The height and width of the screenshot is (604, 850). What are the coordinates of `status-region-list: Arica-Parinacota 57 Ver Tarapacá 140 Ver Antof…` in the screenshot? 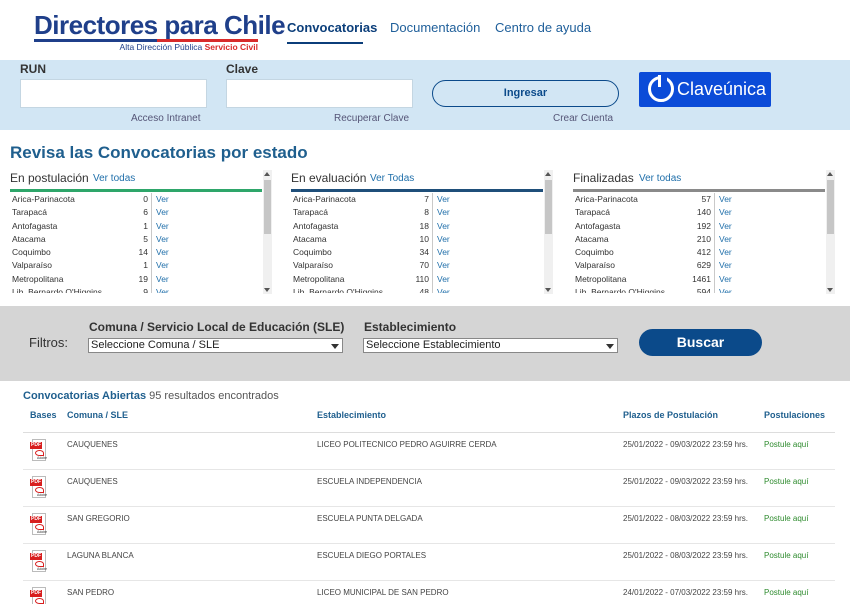 It's located at (699, 243).